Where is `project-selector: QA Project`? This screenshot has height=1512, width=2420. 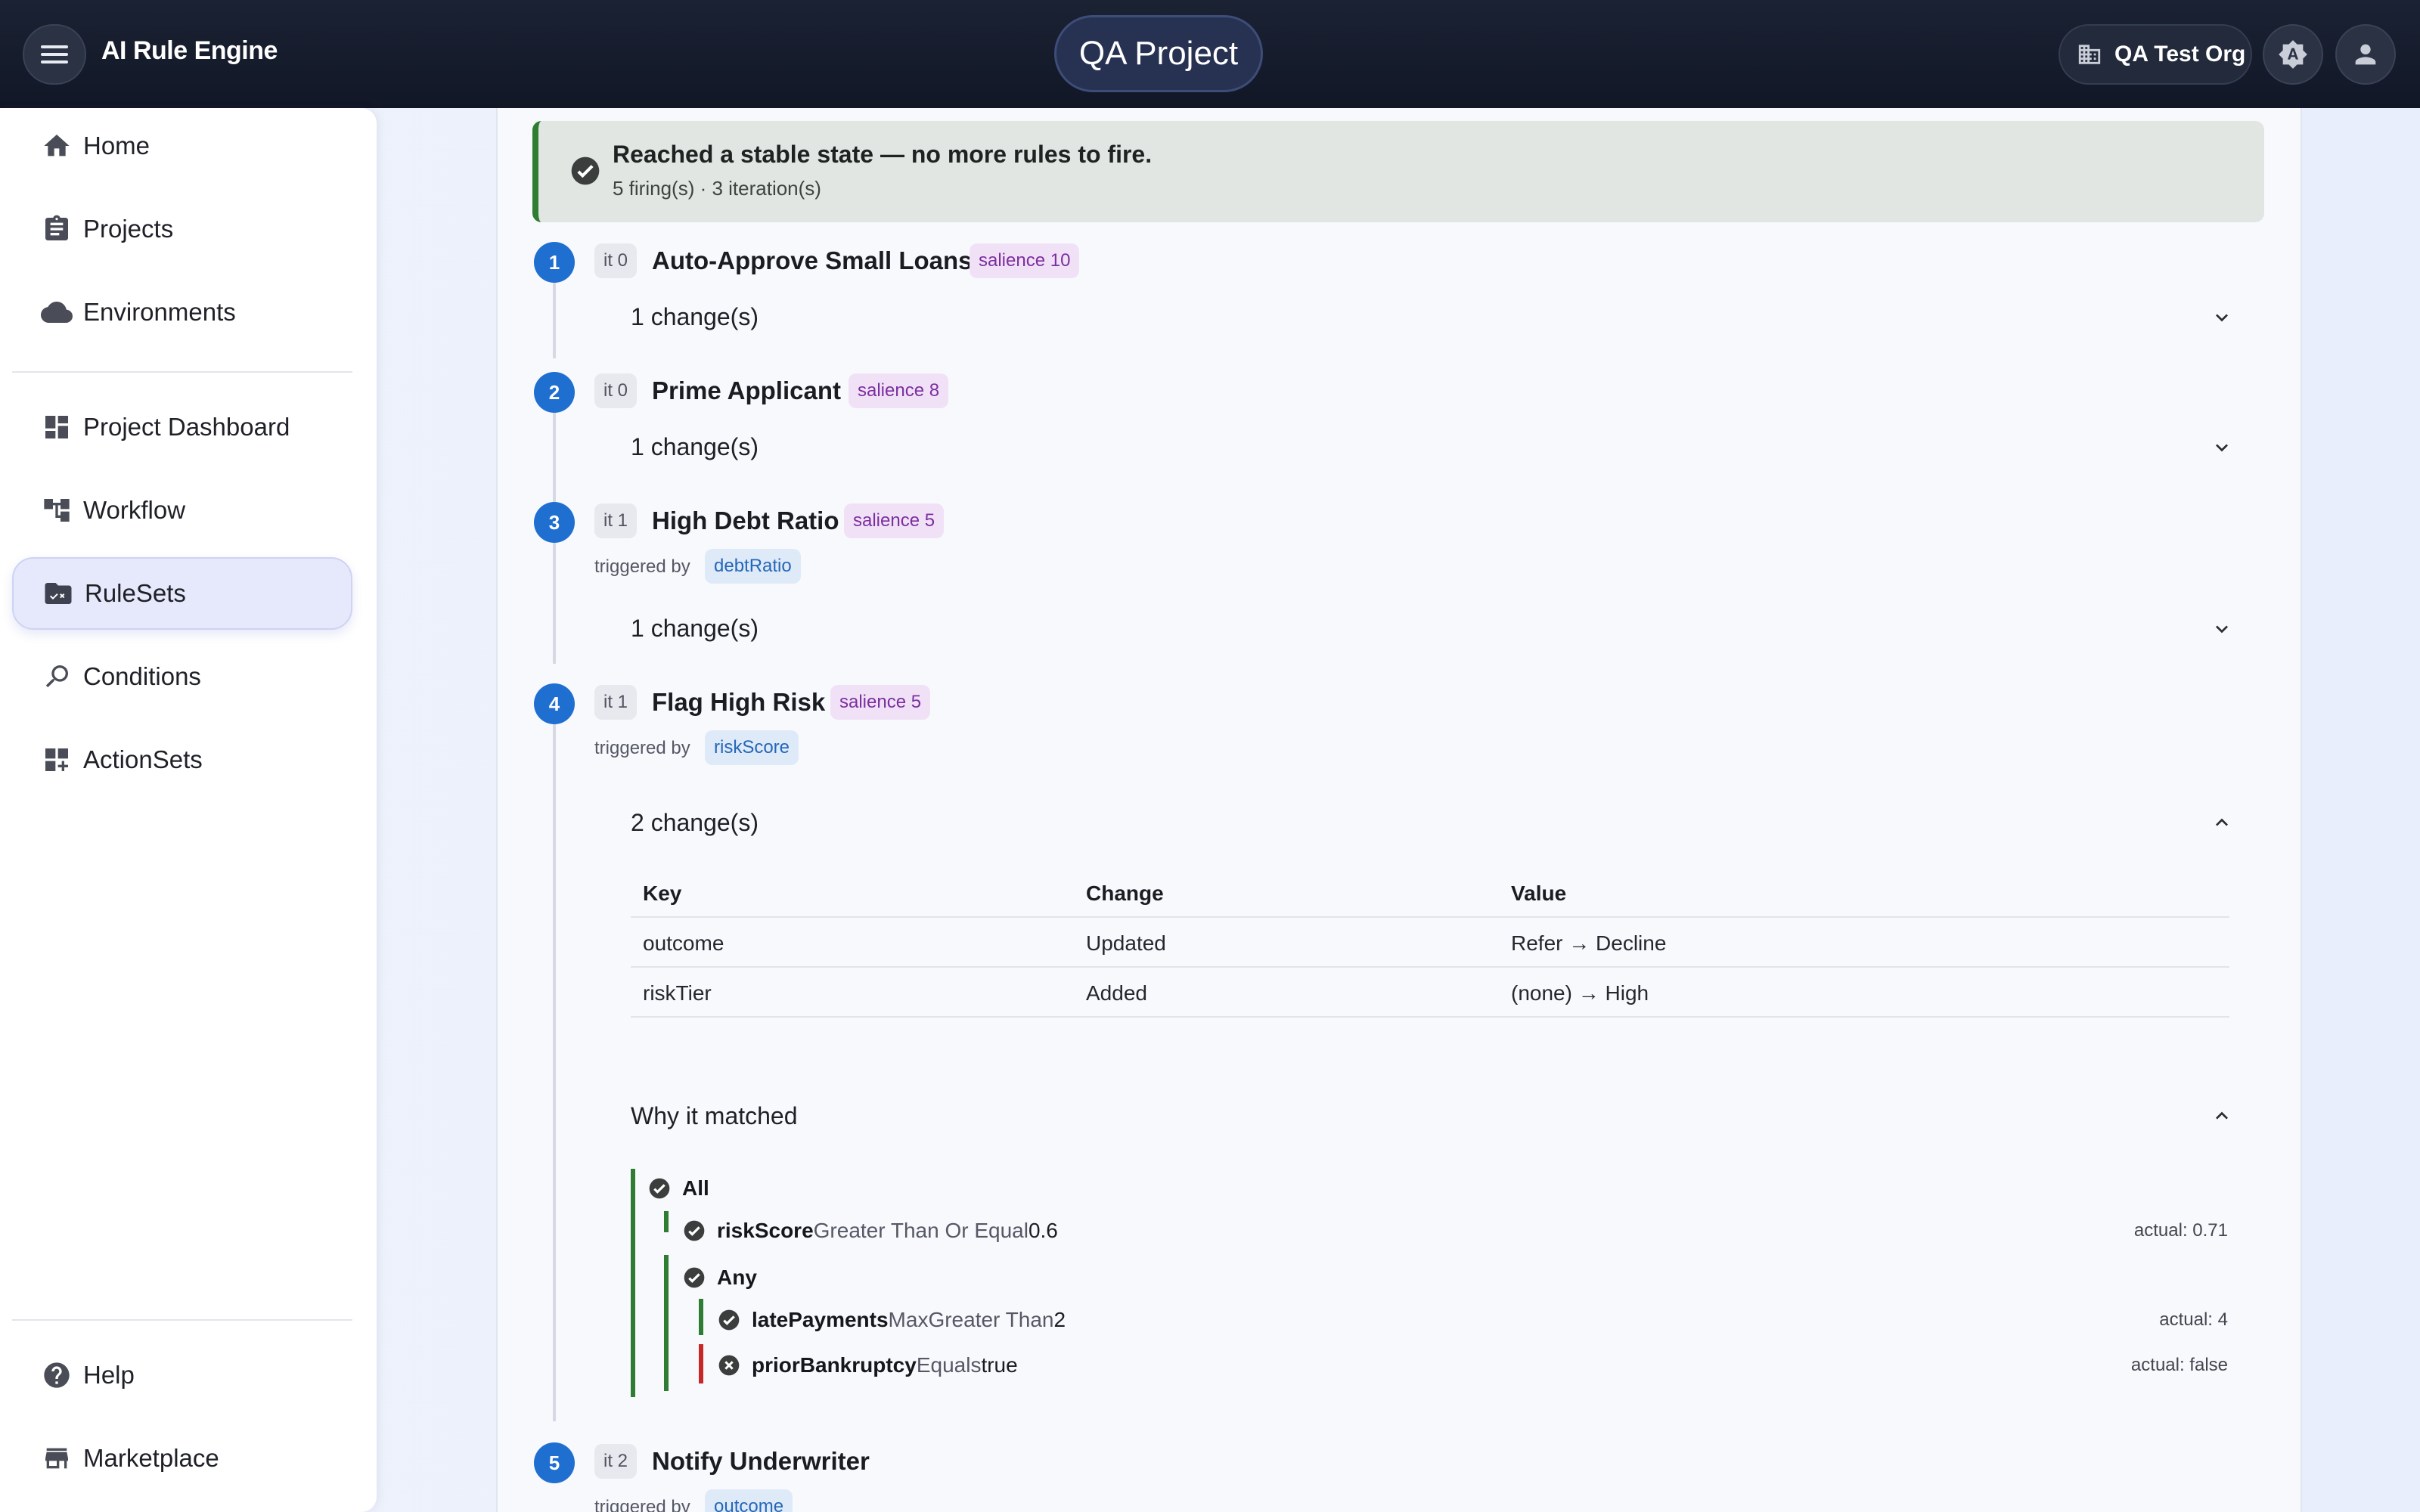
project-selector: QA Project is located at coordinates (1158, 54).